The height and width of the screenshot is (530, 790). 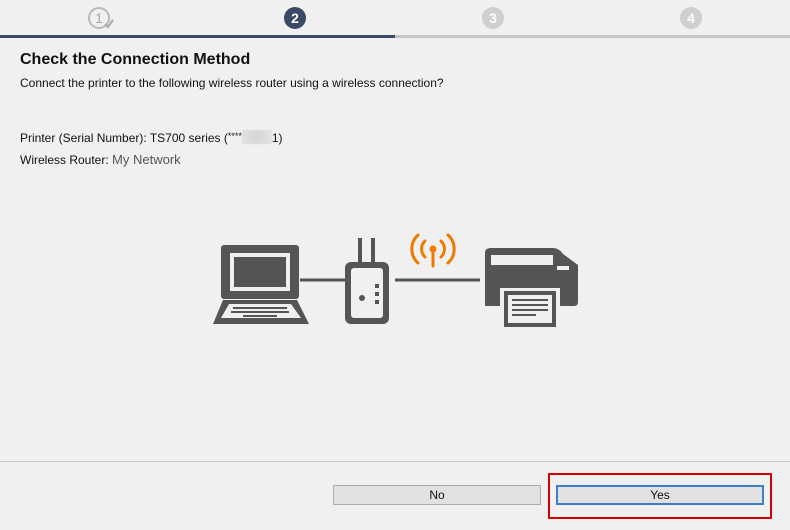 What do you see at coordinates (437, 495) in the screenshot?
I see `no-button: No` at bounding box center [437, 495].